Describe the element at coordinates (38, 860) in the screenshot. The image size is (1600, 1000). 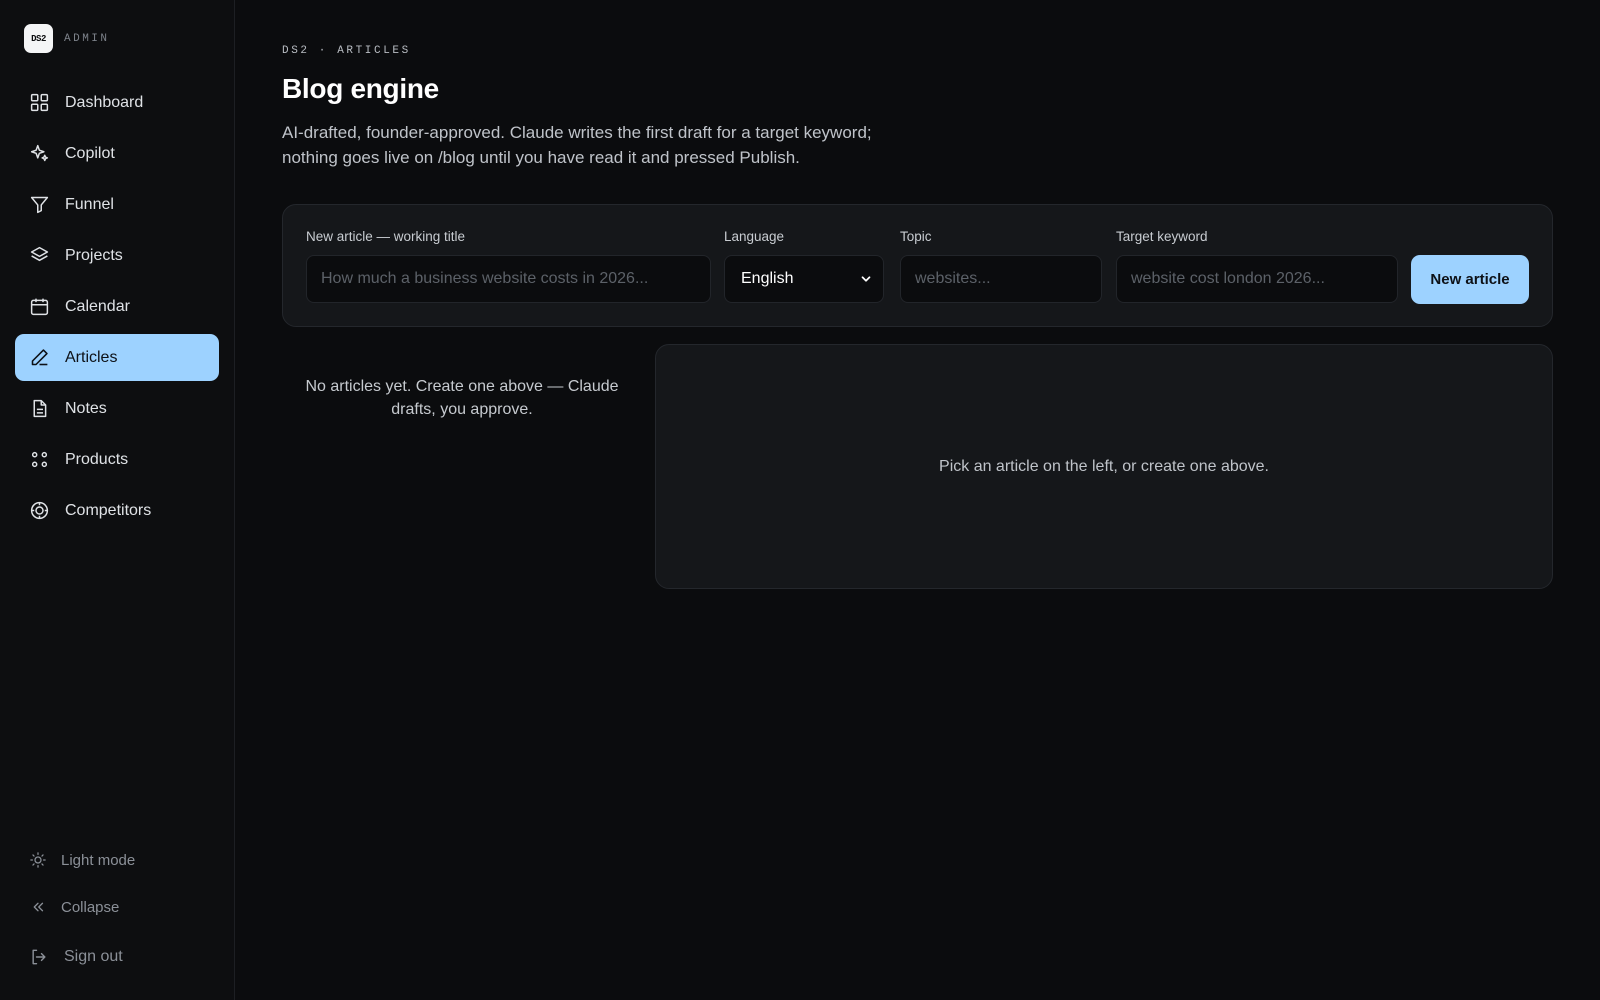
I see `sun-icon` at that location.